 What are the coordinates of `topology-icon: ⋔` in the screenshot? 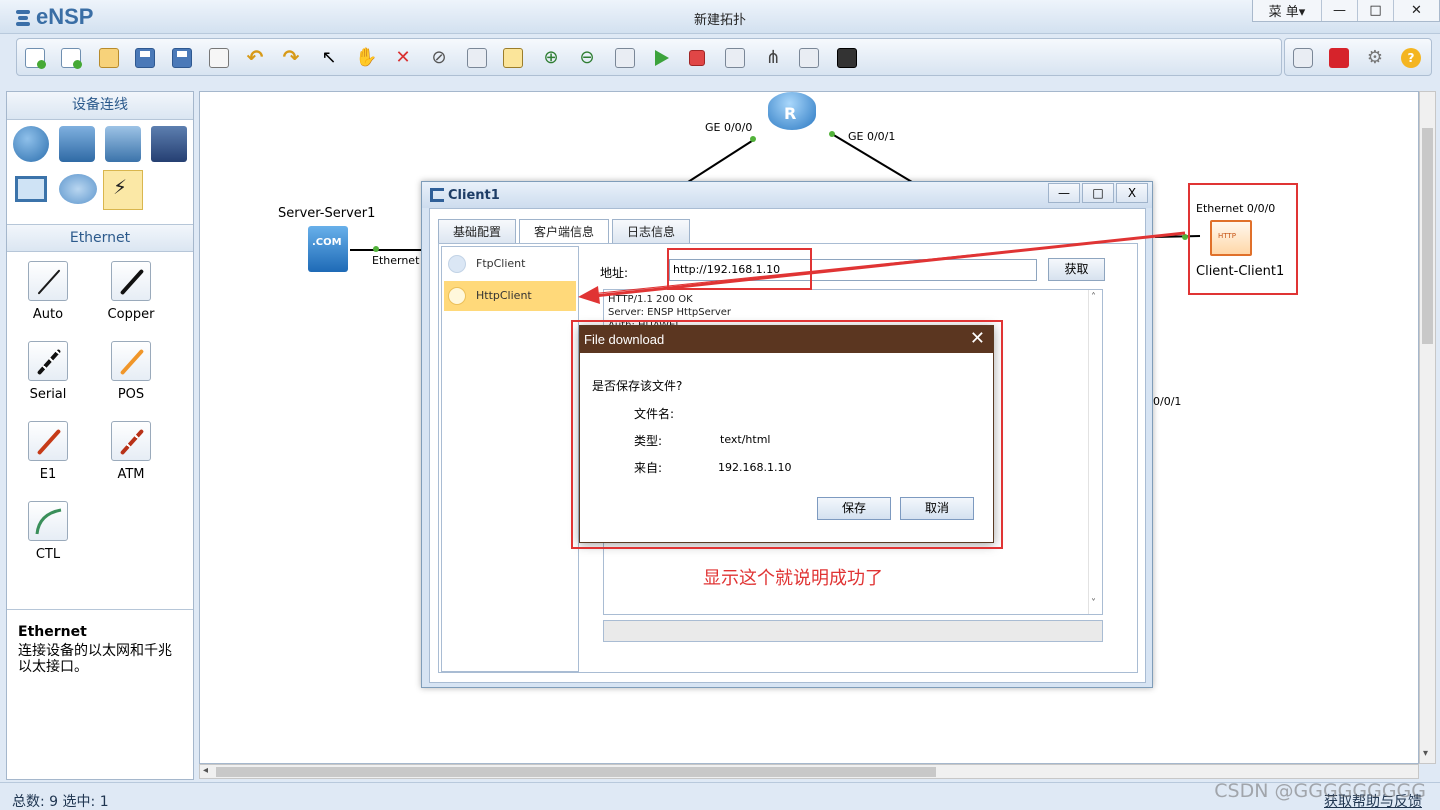 It's located at (773, 58).